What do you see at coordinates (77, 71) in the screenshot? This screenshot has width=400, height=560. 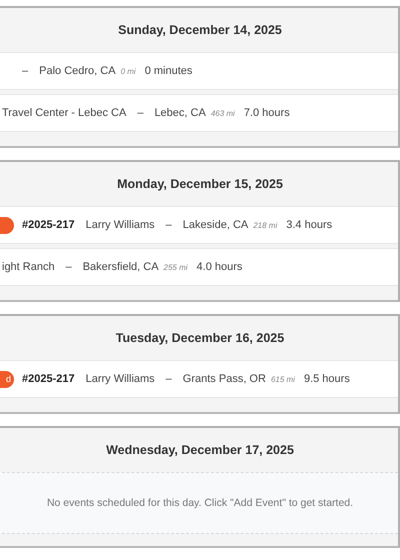 I see `event-destination: Palo Cedro, CA` at bounding box center [77, 71].